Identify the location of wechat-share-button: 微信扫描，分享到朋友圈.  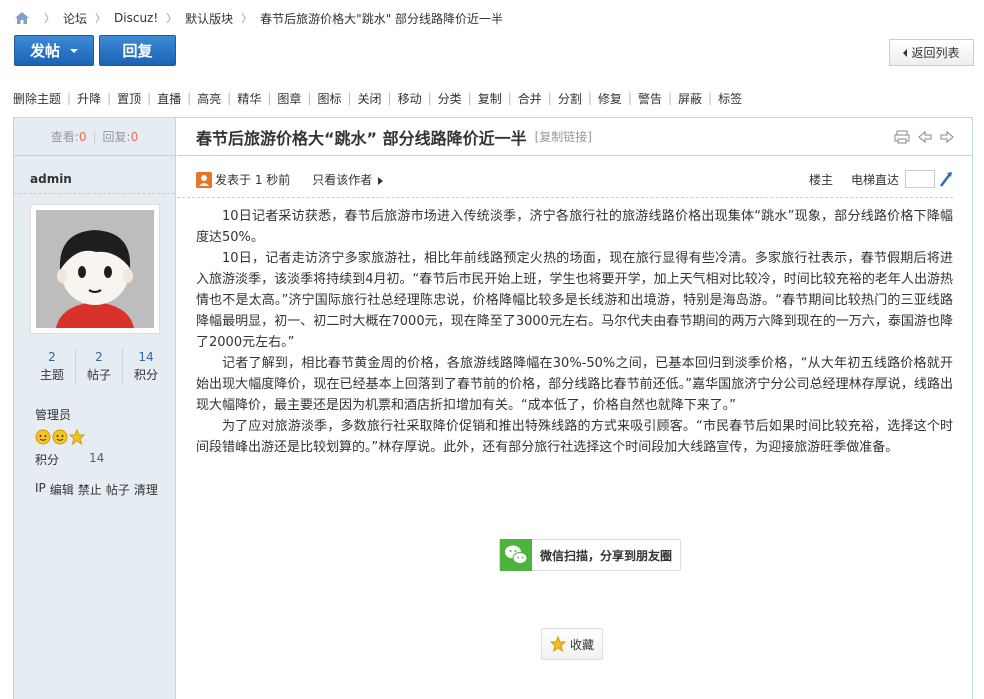
(590, 555).